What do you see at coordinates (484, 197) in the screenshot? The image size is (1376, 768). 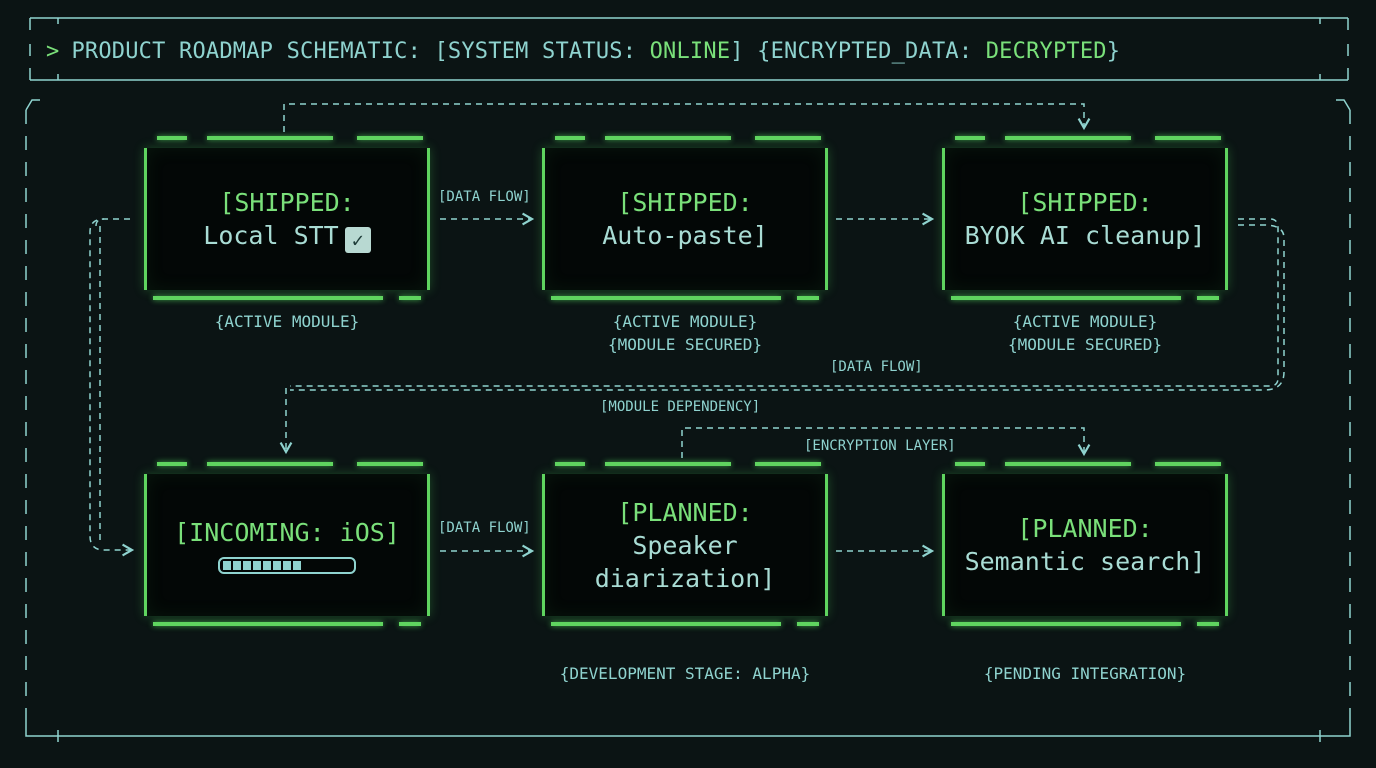 I see `data-flow-label-1: [DATA FLOW]` at bounding box center [484, 197].